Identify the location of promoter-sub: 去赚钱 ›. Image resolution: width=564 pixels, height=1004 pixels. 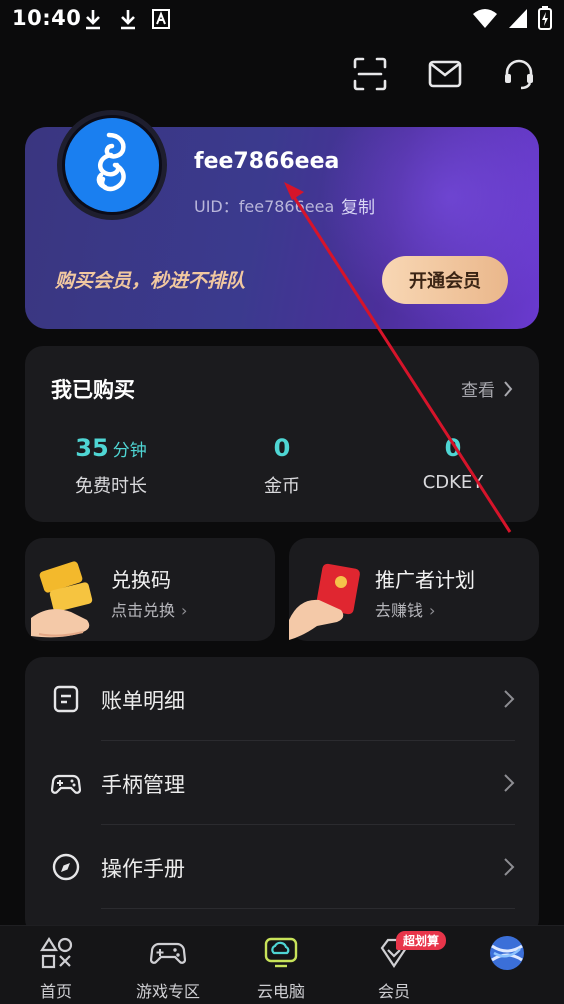
(405, 609).